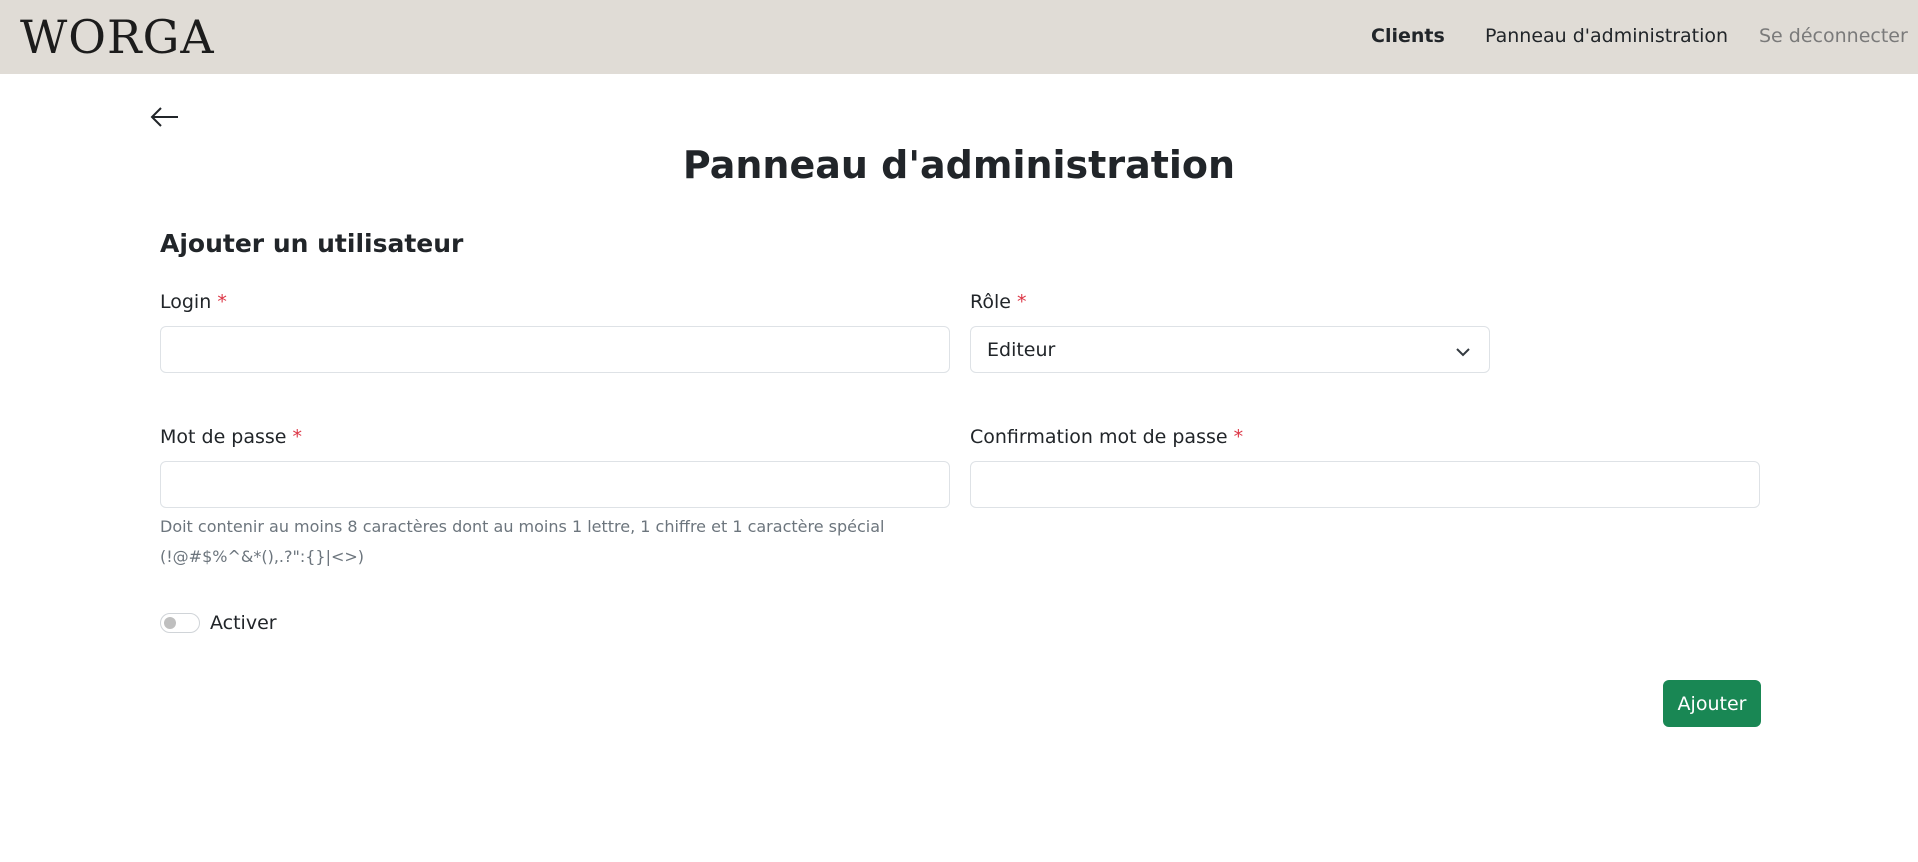 Image resolution: width=1918 pixels, height=862 pixels. What do you see at coordinates (312, 243) in the screenshot?
I see `section-title: Ajouter un utilisateur` at bounding box center [312, 243].